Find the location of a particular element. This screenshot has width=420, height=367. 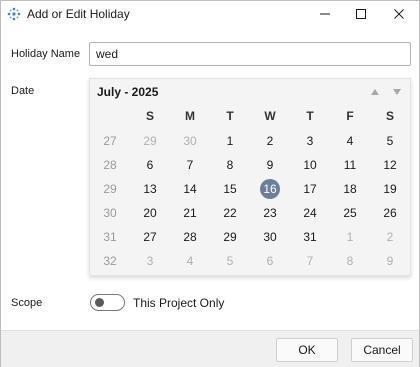

minimize-button is located at coordinates (325, 14).